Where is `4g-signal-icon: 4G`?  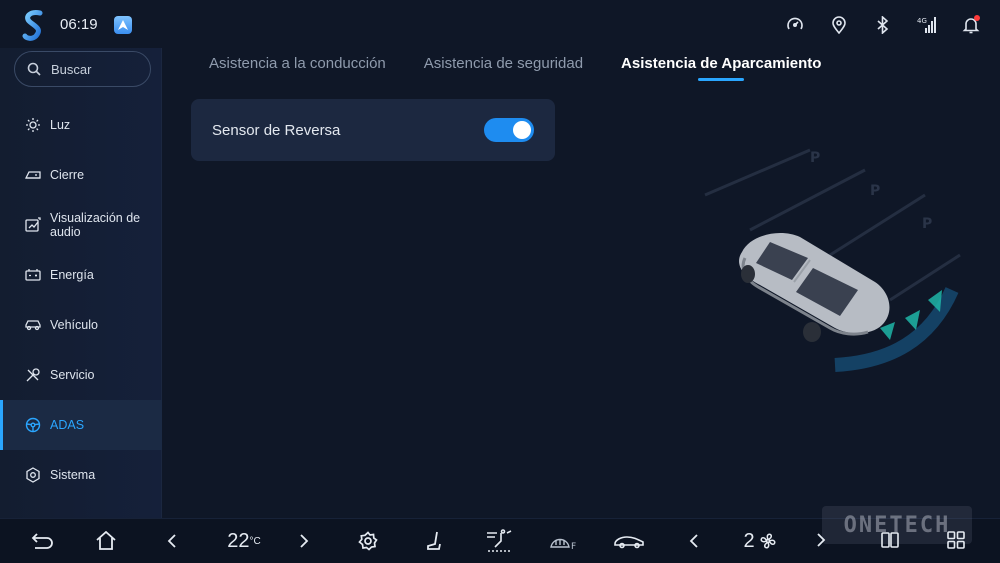 4g-signal-icon: 4G is located at coordinates (927, 25).